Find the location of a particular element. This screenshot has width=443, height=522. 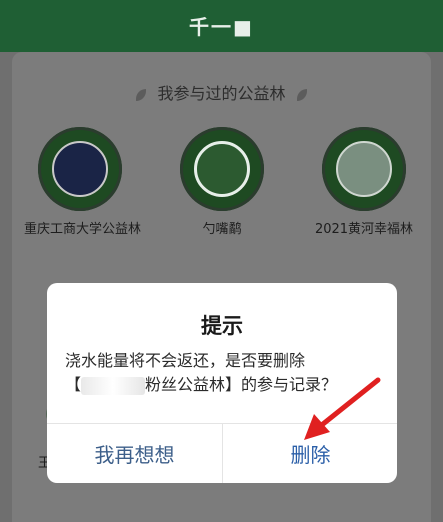

dialog-message-line2: 【 粉丝公益林】的参与记录？ is located at coordinates (224, 385).